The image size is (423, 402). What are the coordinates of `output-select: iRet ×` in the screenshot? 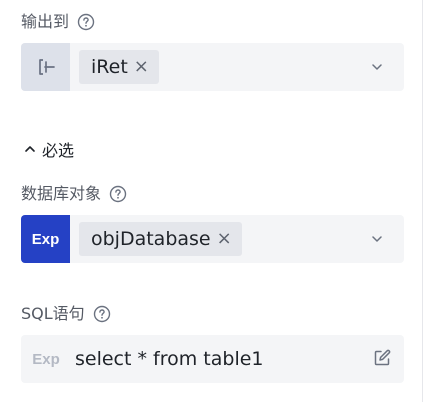 It's located at (212, 67).